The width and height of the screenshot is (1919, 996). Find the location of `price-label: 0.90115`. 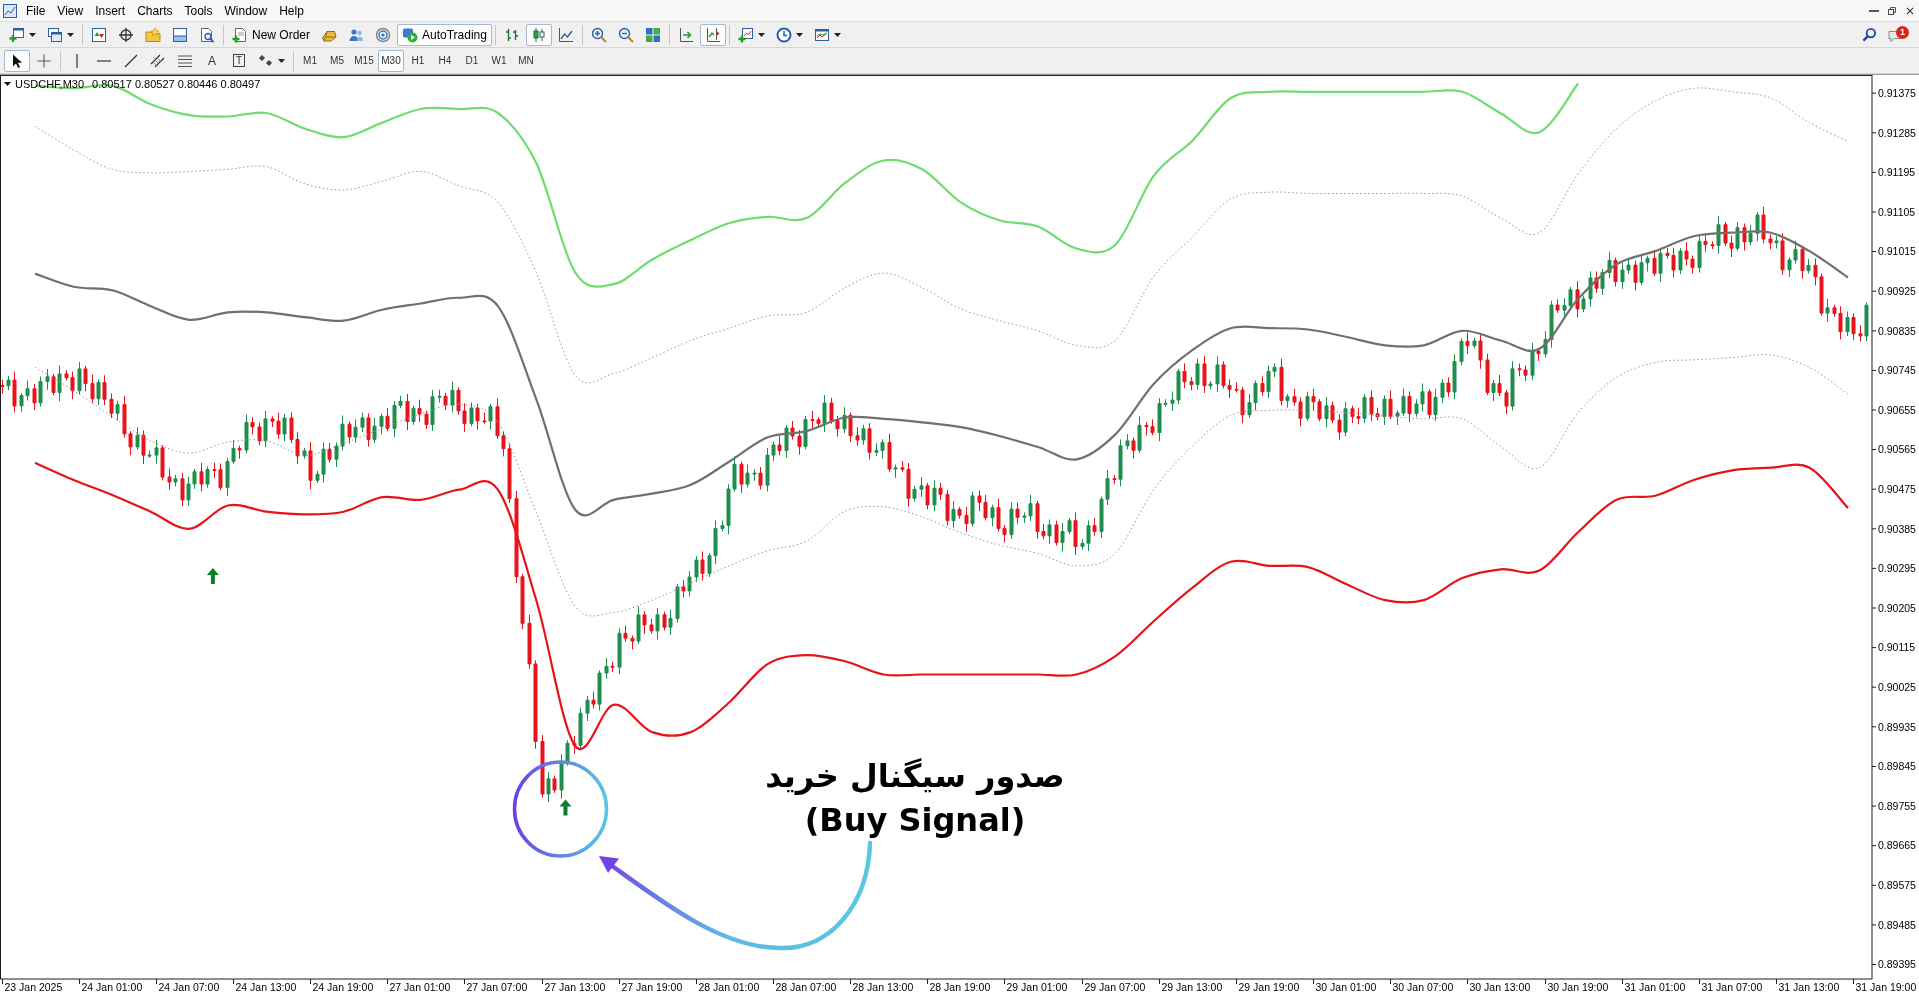

price-label: 0.90115 is located at coordinates (1897, 647).